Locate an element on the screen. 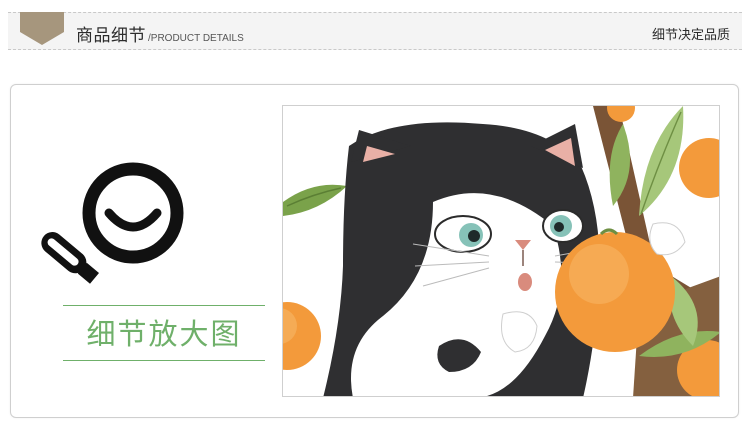 This screenshot has width=750, height=432. section-title-cn: 商品细节 is located at coordinates (111, 36).